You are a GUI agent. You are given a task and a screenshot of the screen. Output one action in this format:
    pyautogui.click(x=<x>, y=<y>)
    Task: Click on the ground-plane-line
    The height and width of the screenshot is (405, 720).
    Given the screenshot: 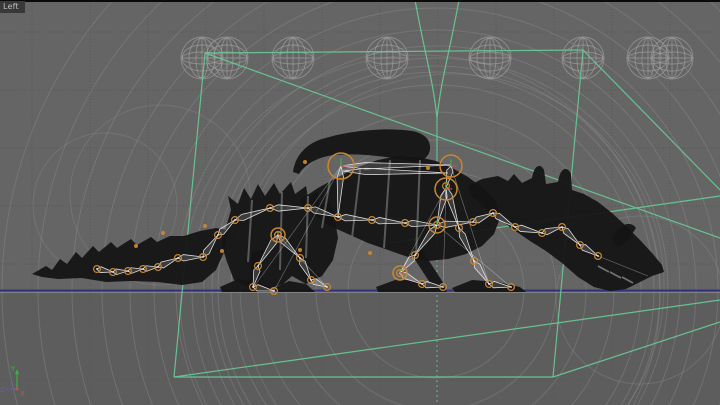 What is the action you would take?
    pyautogui.click(x=360, y=291)
    